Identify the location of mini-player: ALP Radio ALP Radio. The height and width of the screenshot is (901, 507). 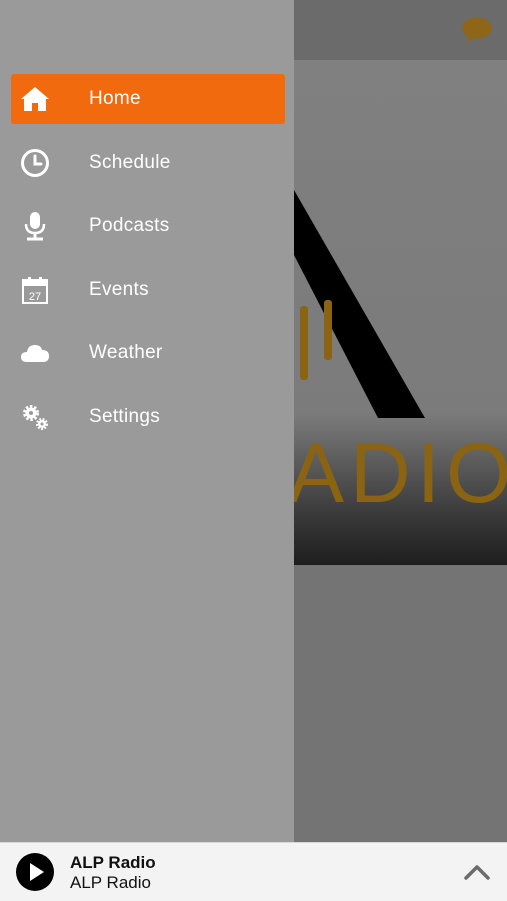
(253, 871).